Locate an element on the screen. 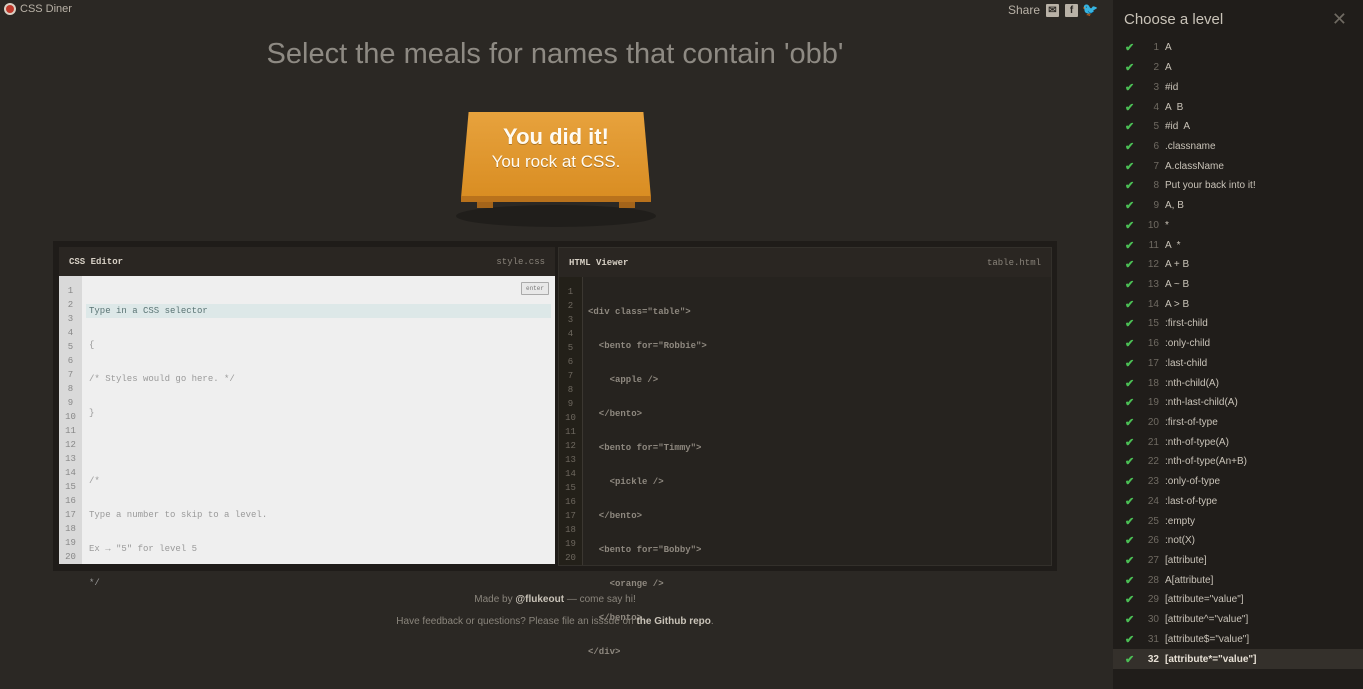  code-line: /* Styles would go here. */ is located at coordinates (162, 379).